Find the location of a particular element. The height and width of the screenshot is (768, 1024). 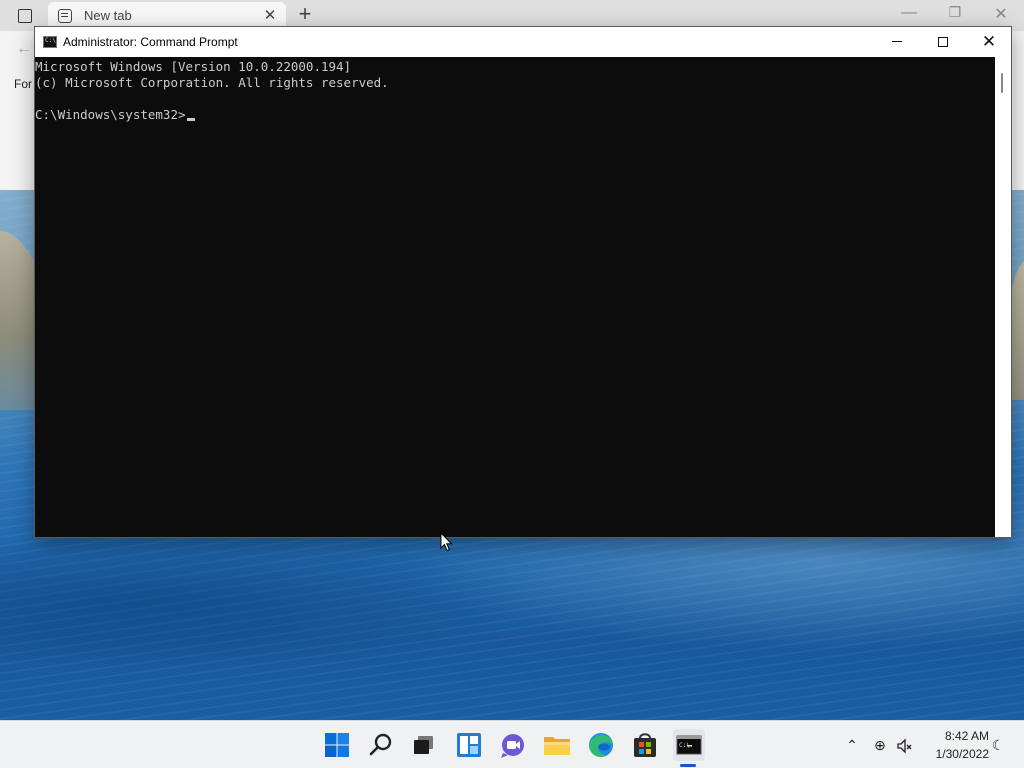

chat-button is located at coordinates (513, 745).